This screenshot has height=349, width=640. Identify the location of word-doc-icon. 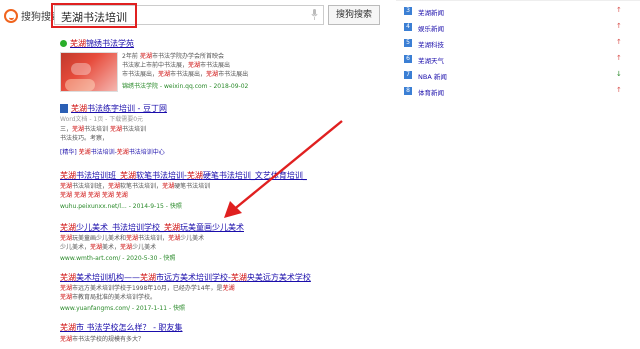
(64, 108).